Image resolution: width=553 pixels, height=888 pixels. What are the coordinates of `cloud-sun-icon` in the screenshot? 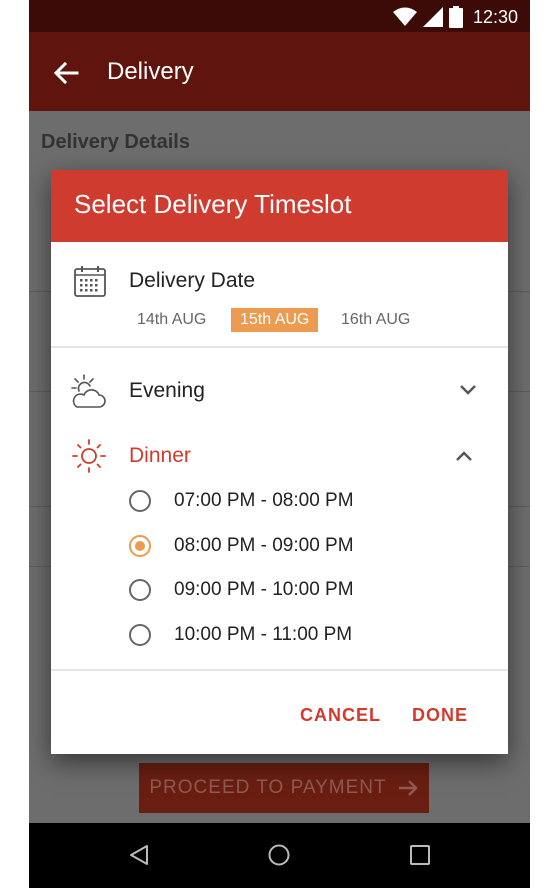 It's located at (88, 391).